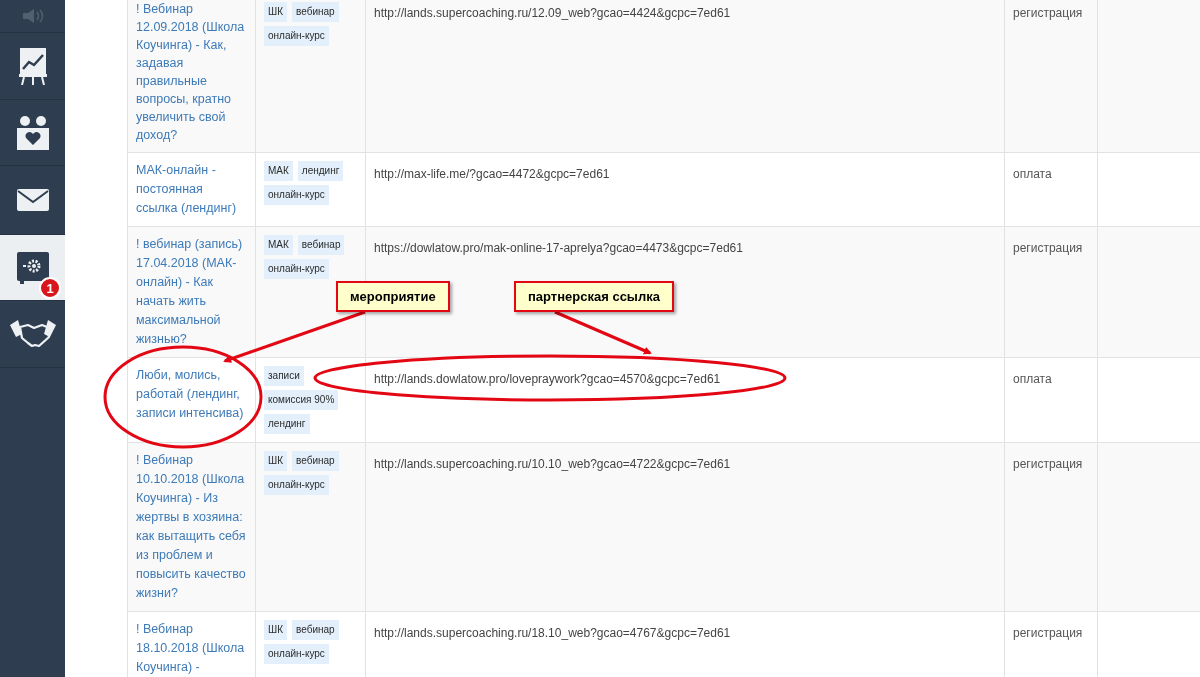 This screenshot has width=1200, height=677. Describe the element at coordinates (191, 72) in the screenshot. I see `event-link: ! Вебинар 12.09.2018 (Школа Коучинга) - Как, задавая правильные вопросы, кратно увеличить свой доход?` at that location.